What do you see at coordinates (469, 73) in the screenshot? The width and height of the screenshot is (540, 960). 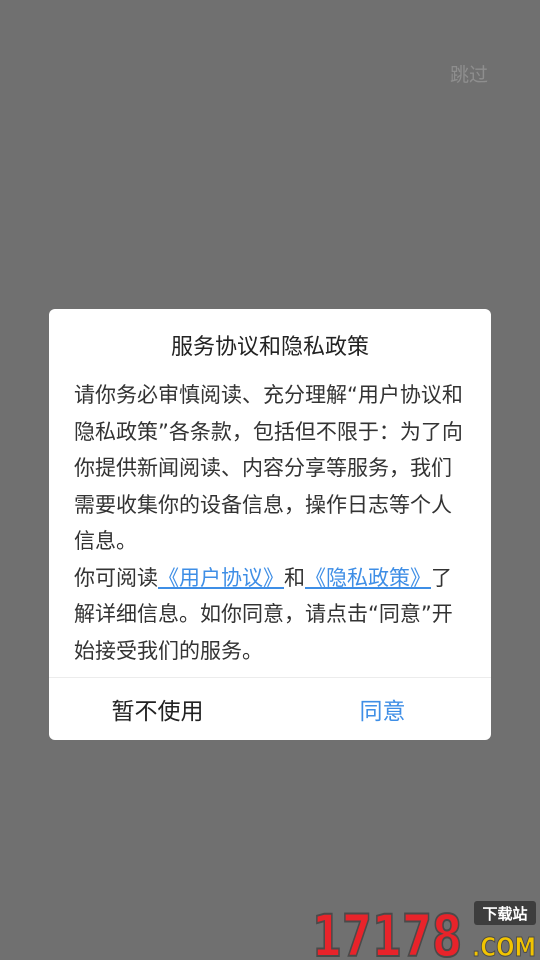 I see `skip-button: 跳过` at bounding box center [469, 73].